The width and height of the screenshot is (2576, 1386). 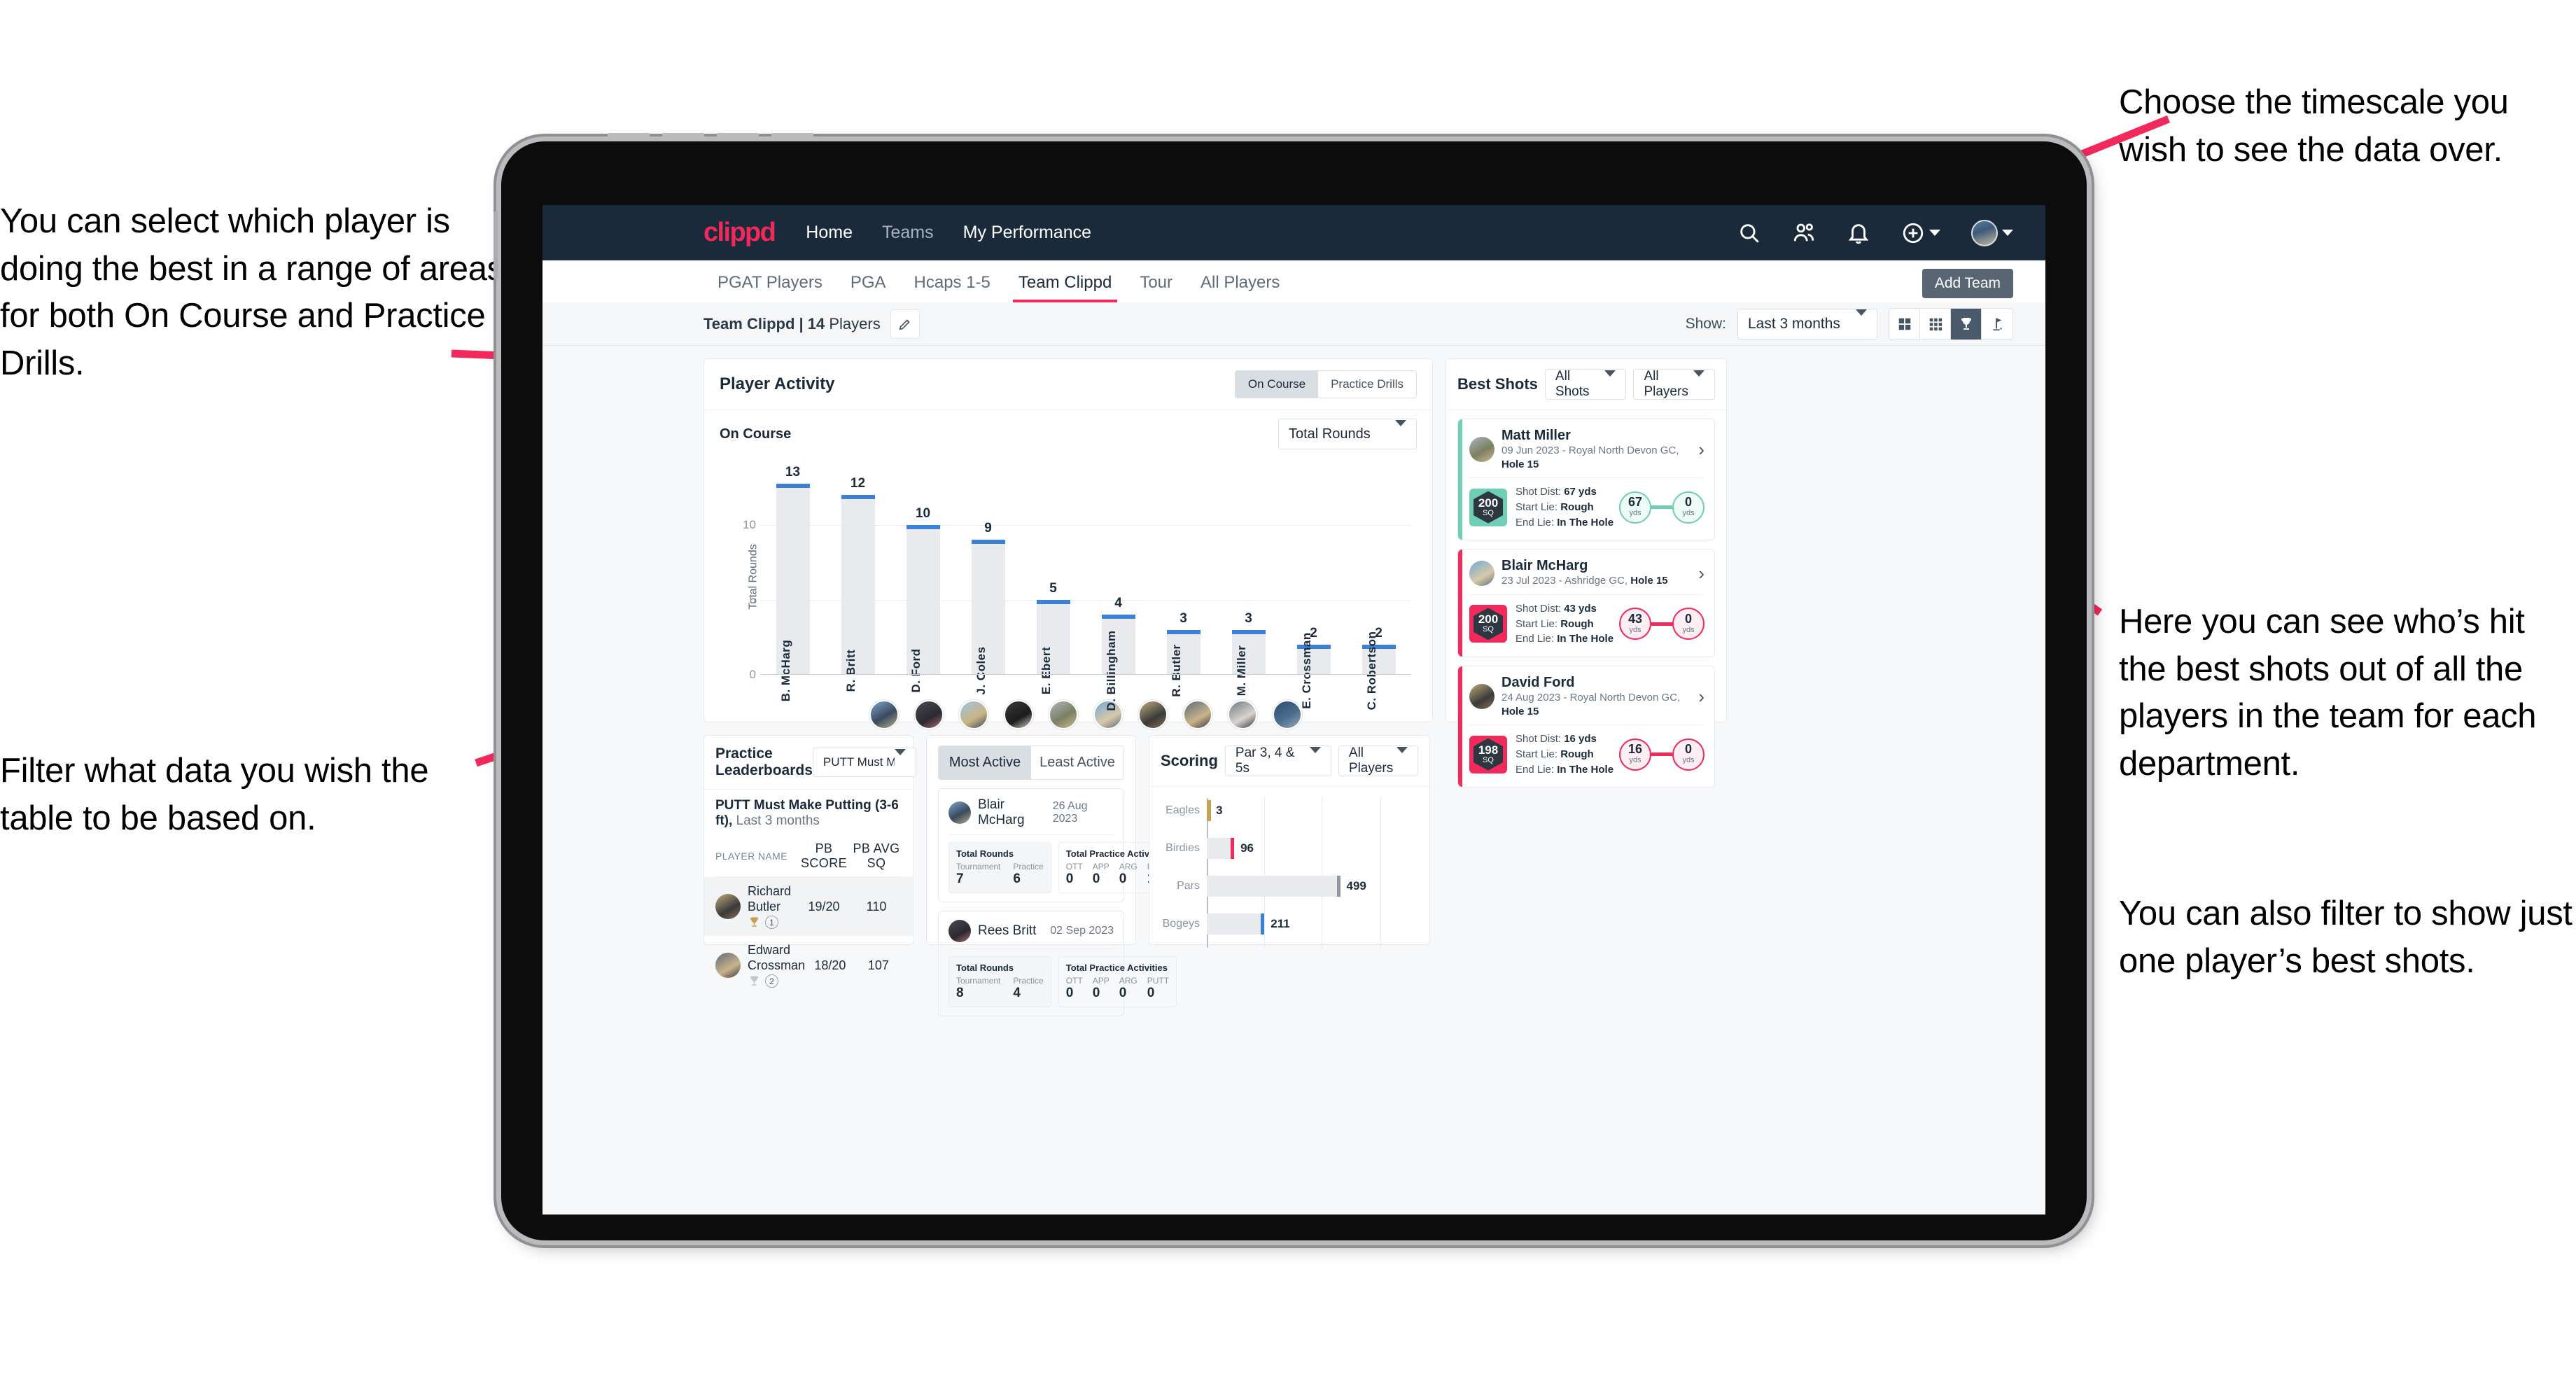 I want to click on scoring-value-label: 211, so click(x=1280, y=923).